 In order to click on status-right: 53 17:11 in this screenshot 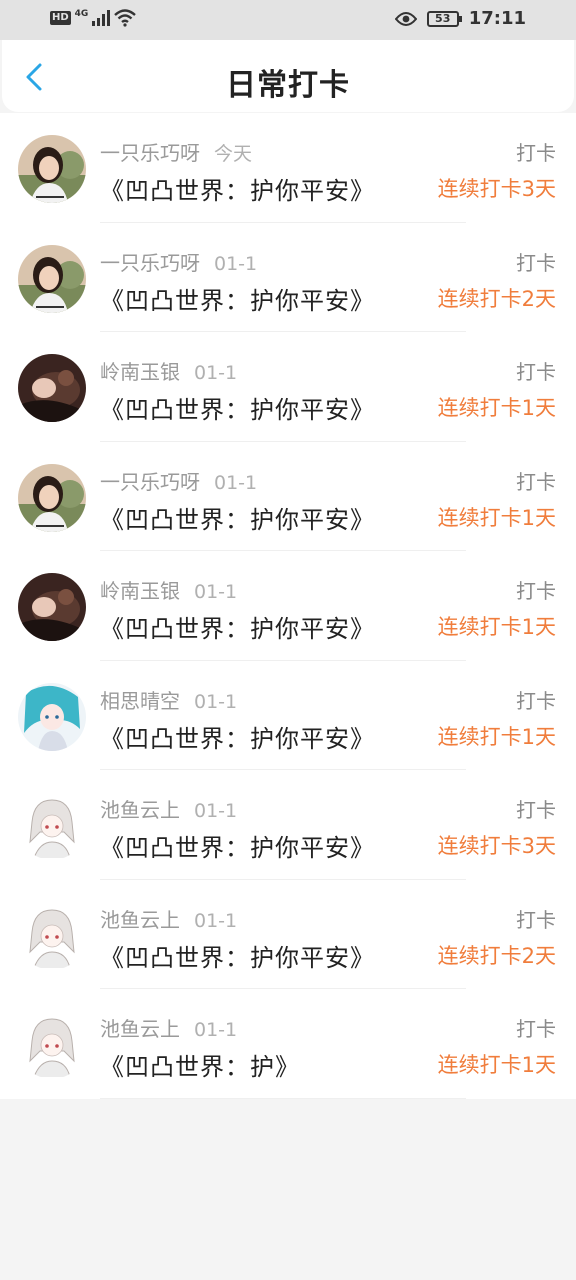, I will do `click(460, 18)`.